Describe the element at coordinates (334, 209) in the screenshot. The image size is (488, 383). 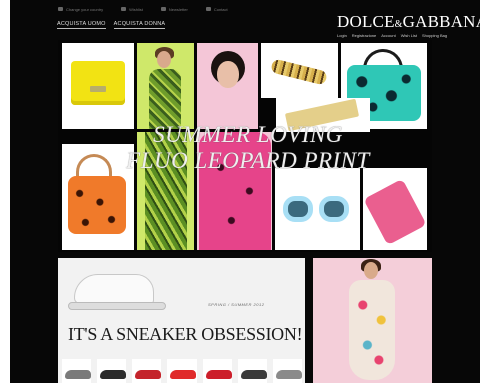
I see `sunglasses-lens-right` at that location.